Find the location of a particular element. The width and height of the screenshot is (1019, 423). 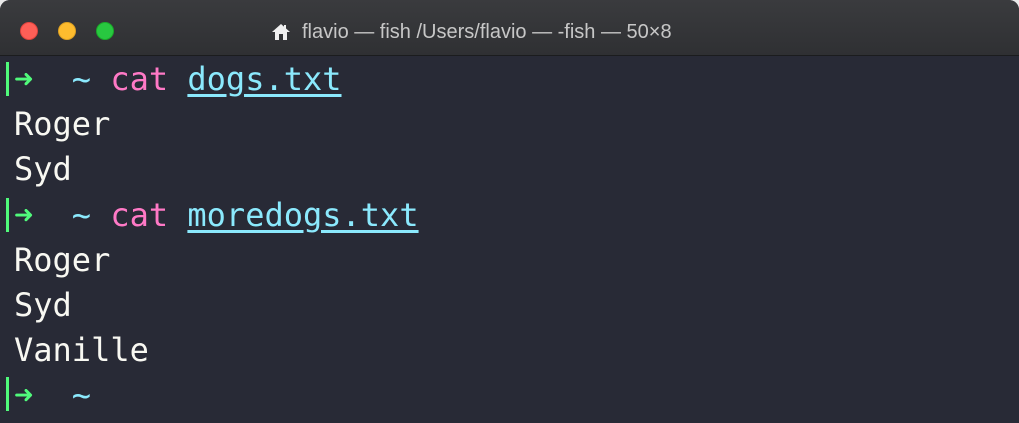

zoom-button is located at coordinates (105, 31).